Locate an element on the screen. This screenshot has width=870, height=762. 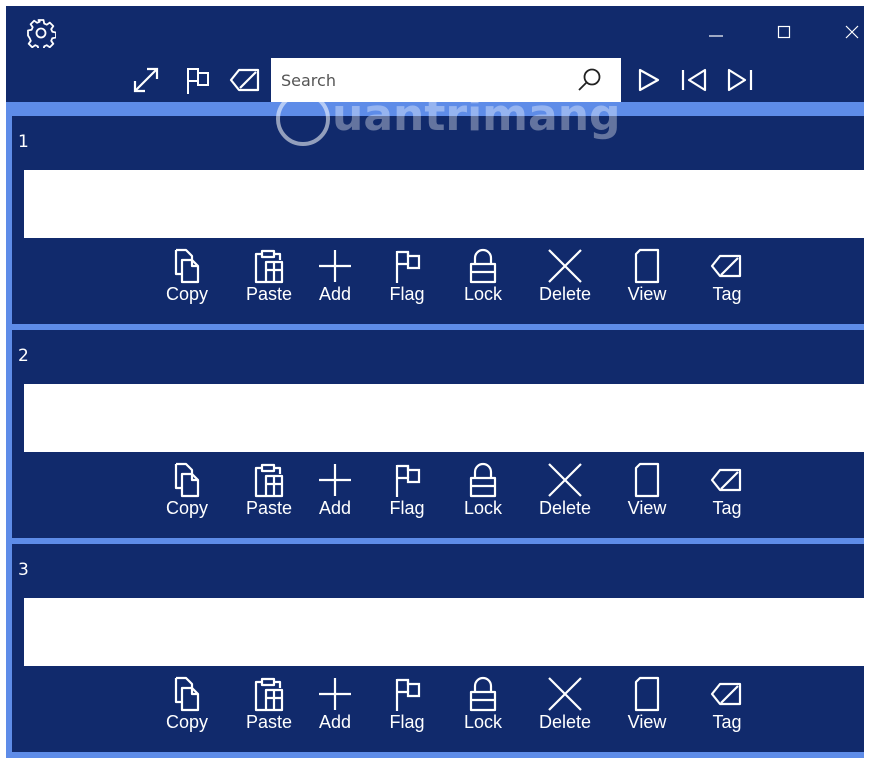
search-icon is located at coordinates (590, 80).